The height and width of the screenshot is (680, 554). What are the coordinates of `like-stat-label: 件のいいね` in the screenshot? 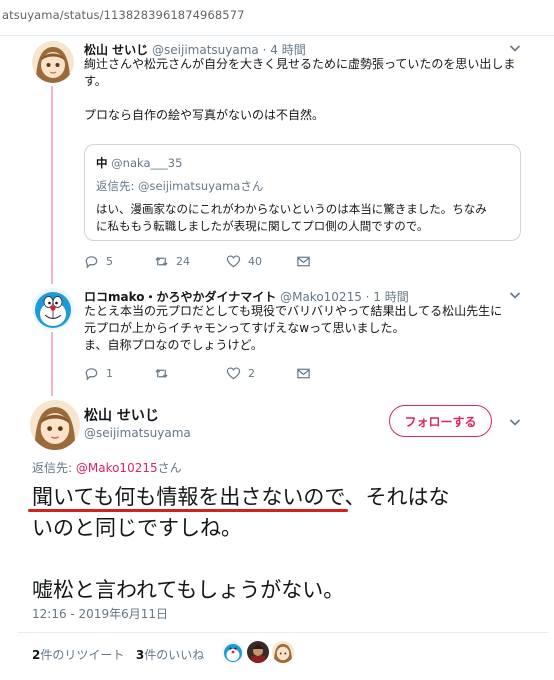 It's located at (174, 655).